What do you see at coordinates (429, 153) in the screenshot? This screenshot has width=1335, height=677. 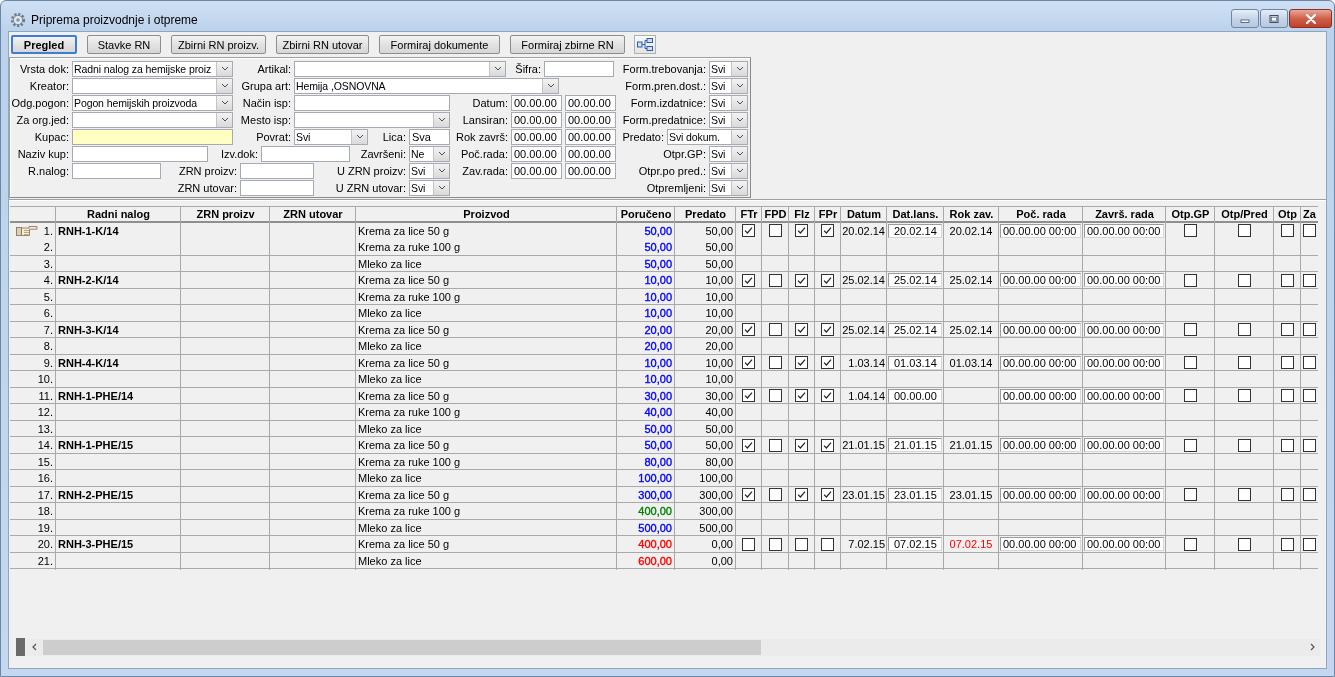 I see `combo-box: Ne` at bounding box center [429, 153].